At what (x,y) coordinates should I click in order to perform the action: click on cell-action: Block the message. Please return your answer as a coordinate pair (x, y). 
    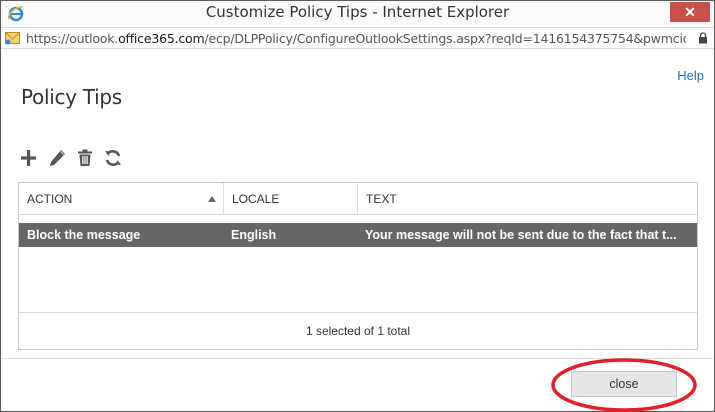
    Looking at the image, I should click on (84, 235).